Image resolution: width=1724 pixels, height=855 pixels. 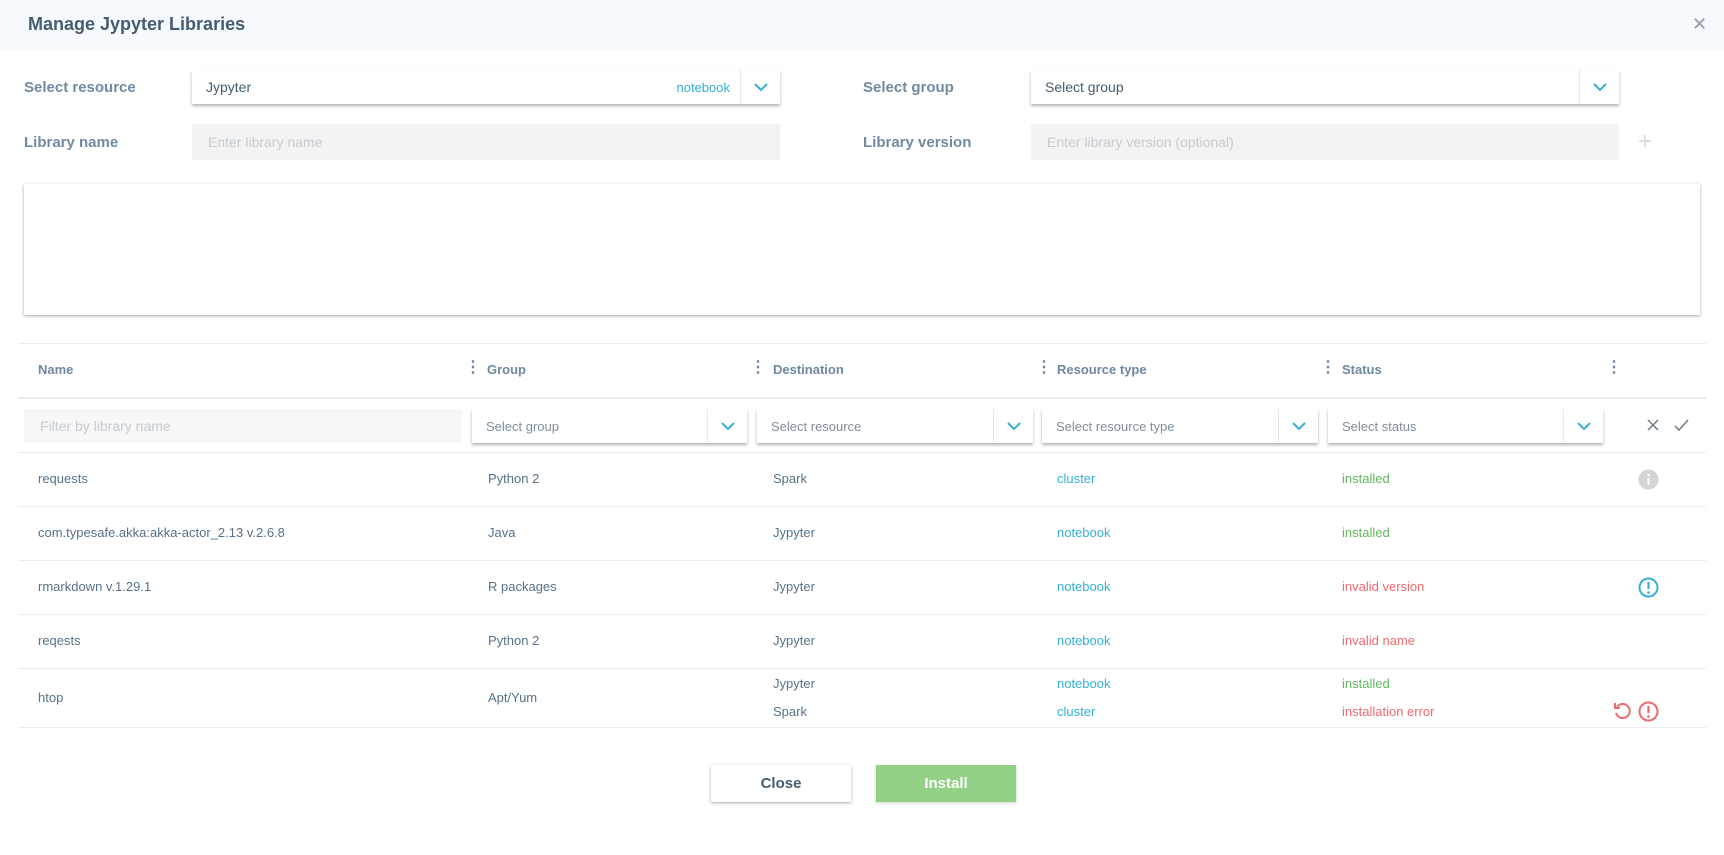 What do you see at coordinates (781, 783) in the screenshot?
I see `close-button: Close` at bounding box center [781, 783].